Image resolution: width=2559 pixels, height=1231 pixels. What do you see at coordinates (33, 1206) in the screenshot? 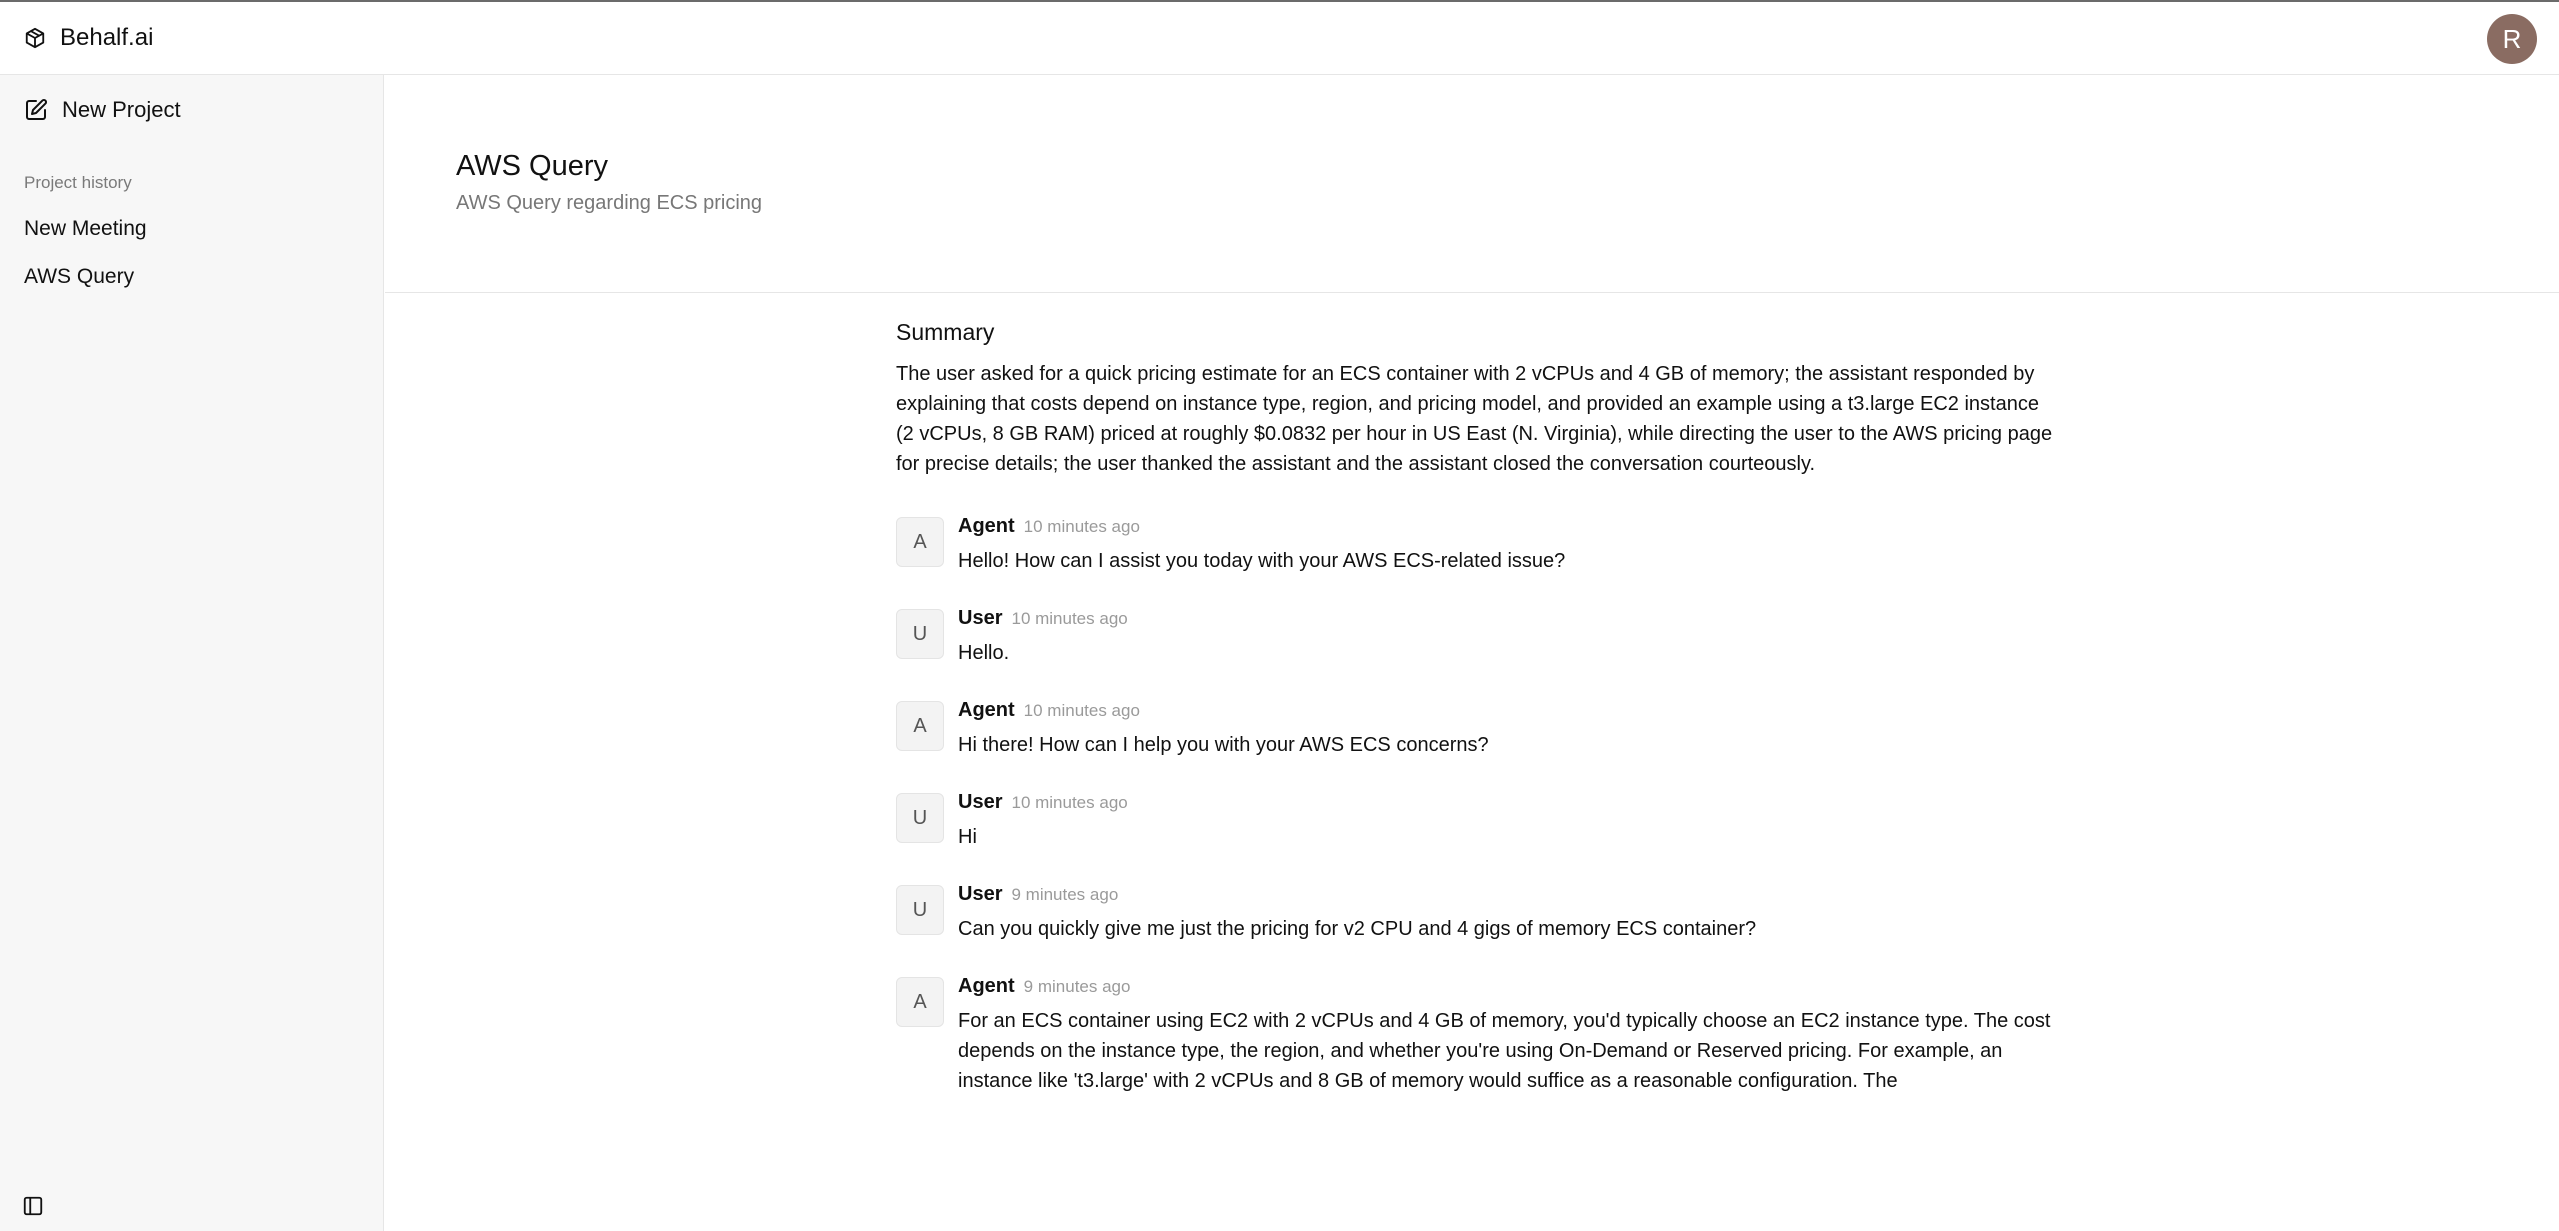
I see `sidebar-toggle-icon` at bounding box center [33, 1206].